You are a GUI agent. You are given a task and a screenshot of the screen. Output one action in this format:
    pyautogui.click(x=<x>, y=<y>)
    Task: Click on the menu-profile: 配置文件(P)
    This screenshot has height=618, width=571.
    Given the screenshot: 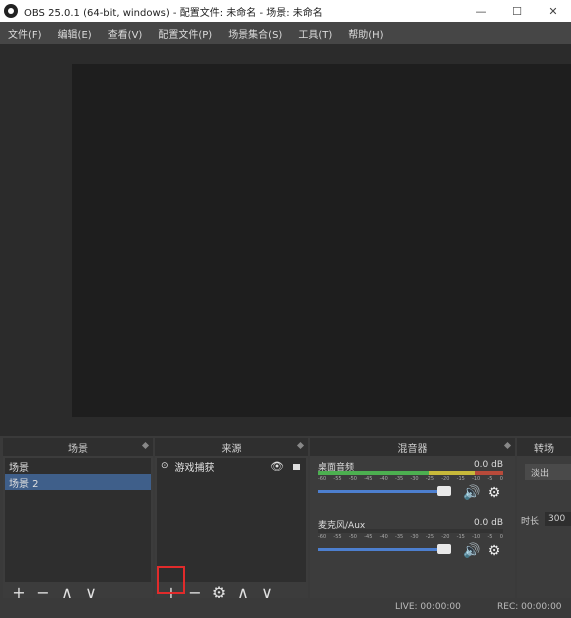 What is the action you would take?
    pyautogui.click(x=185, y=33)
    